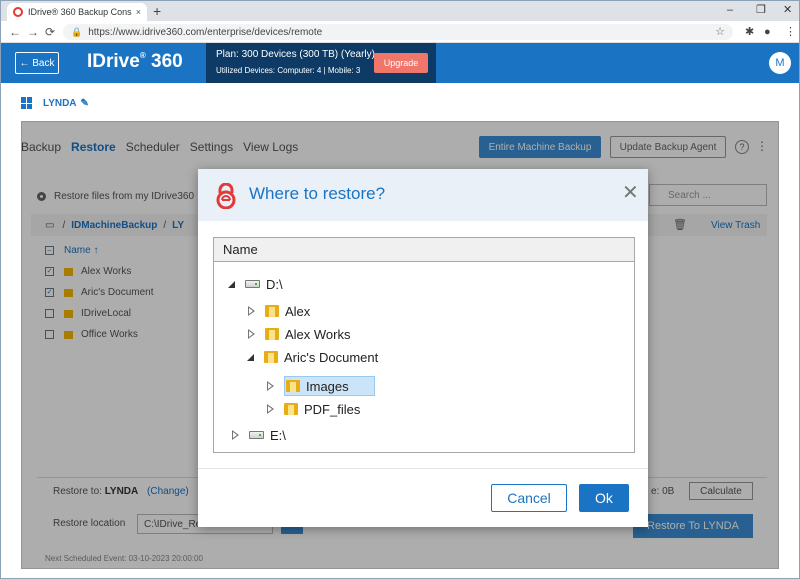  What do you see at coordinates (85, 103) in the screenshot?
I see `edit-pencil-icon: ✎` at bounding box center [85, 103].